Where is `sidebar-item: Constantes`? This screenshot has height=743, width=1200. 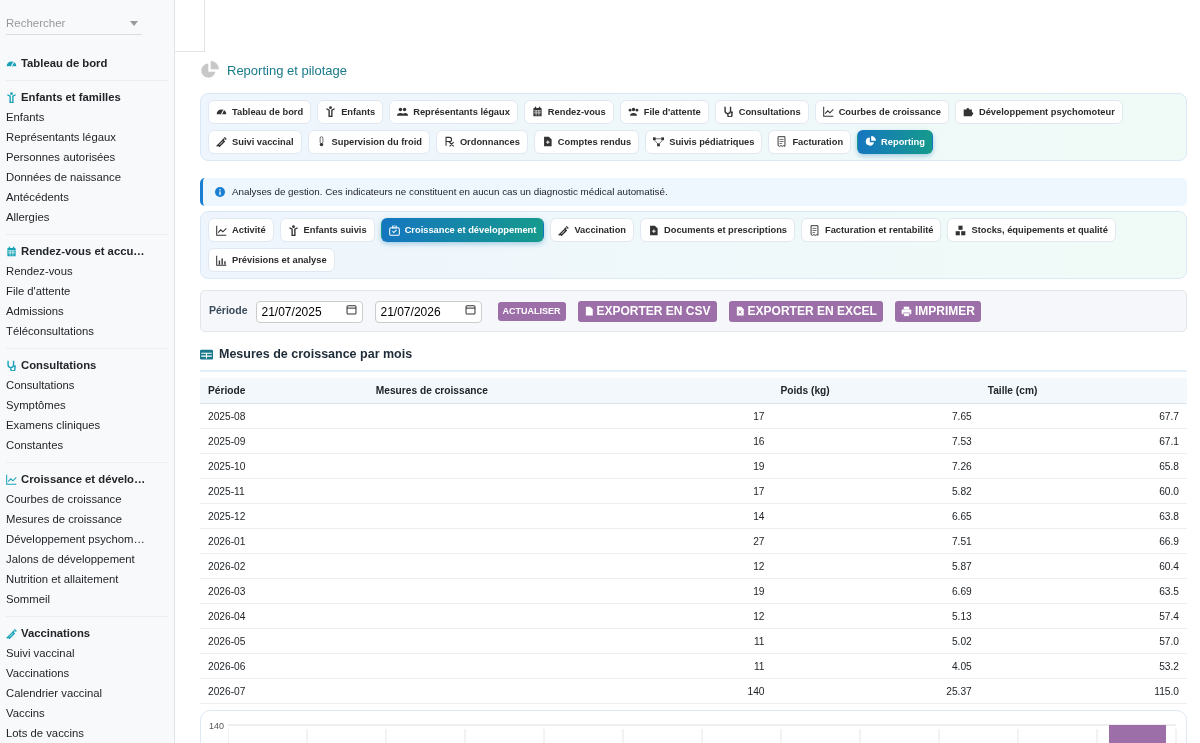 sidebar-item: Constantes is located at coordinates (90, 445).